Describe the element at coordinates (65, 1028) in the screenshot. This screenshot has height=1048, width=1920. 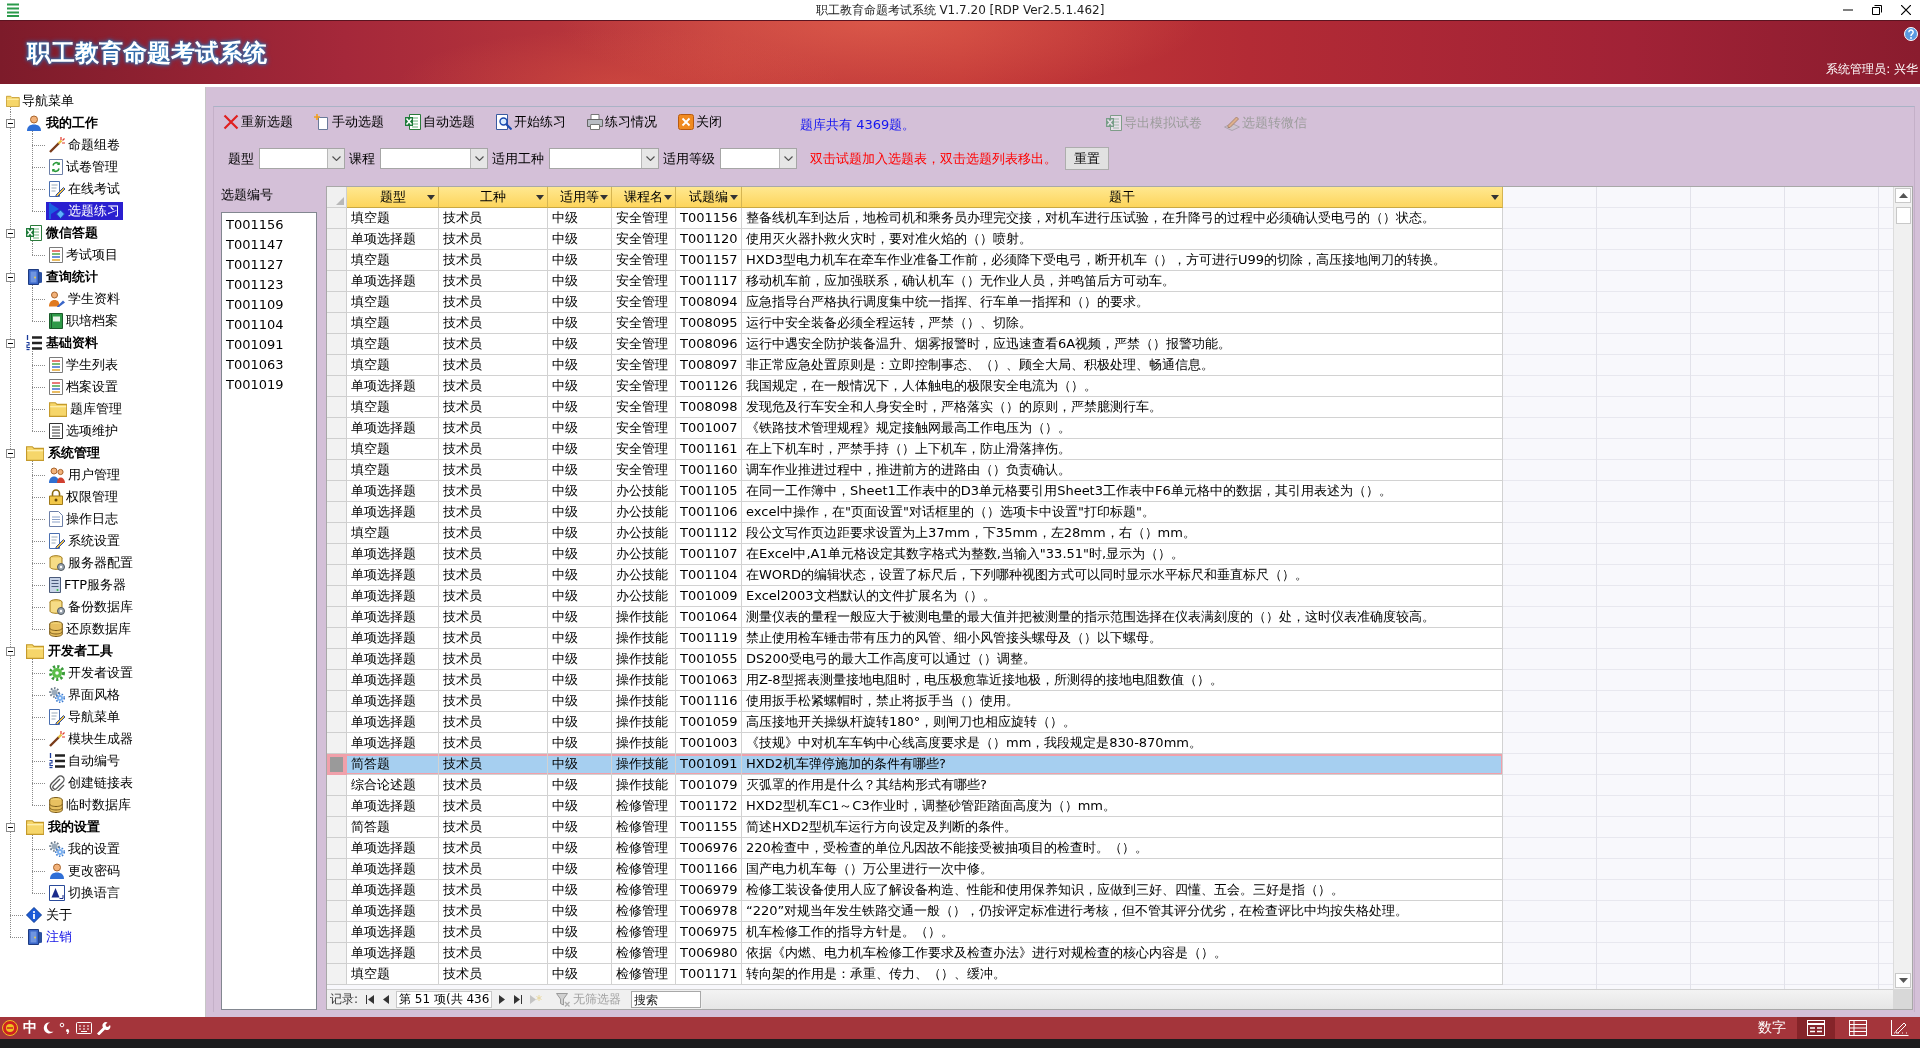
I see `punctuation-icon` at that location.